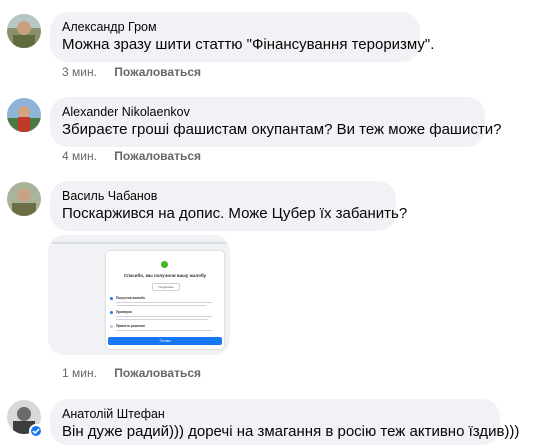 The image size is (560, 448). What do you see at coordinates (130, 298) in the screenshot?
I see `dialog-option: Получена жалоба` at bounding box center [130, 298].